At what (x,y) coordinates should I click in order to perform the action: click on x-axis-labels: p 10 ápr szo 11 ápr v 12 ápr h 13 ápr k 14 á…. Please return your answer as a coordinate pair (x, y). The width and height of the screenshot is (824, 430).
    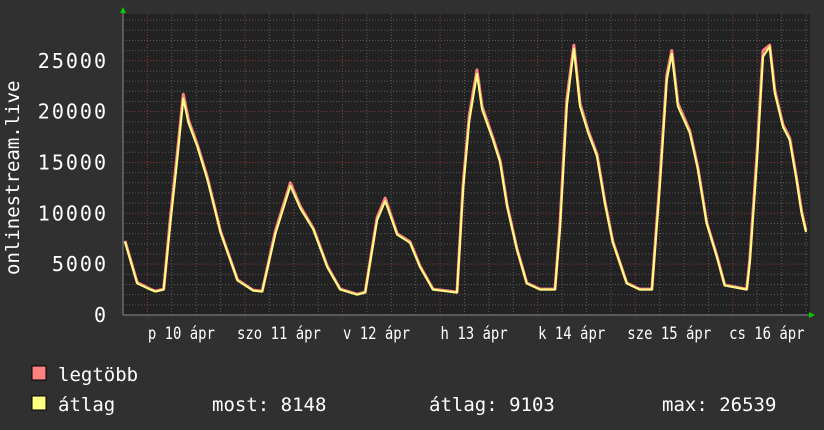
    Looking at the image, I should click on (476, 334).